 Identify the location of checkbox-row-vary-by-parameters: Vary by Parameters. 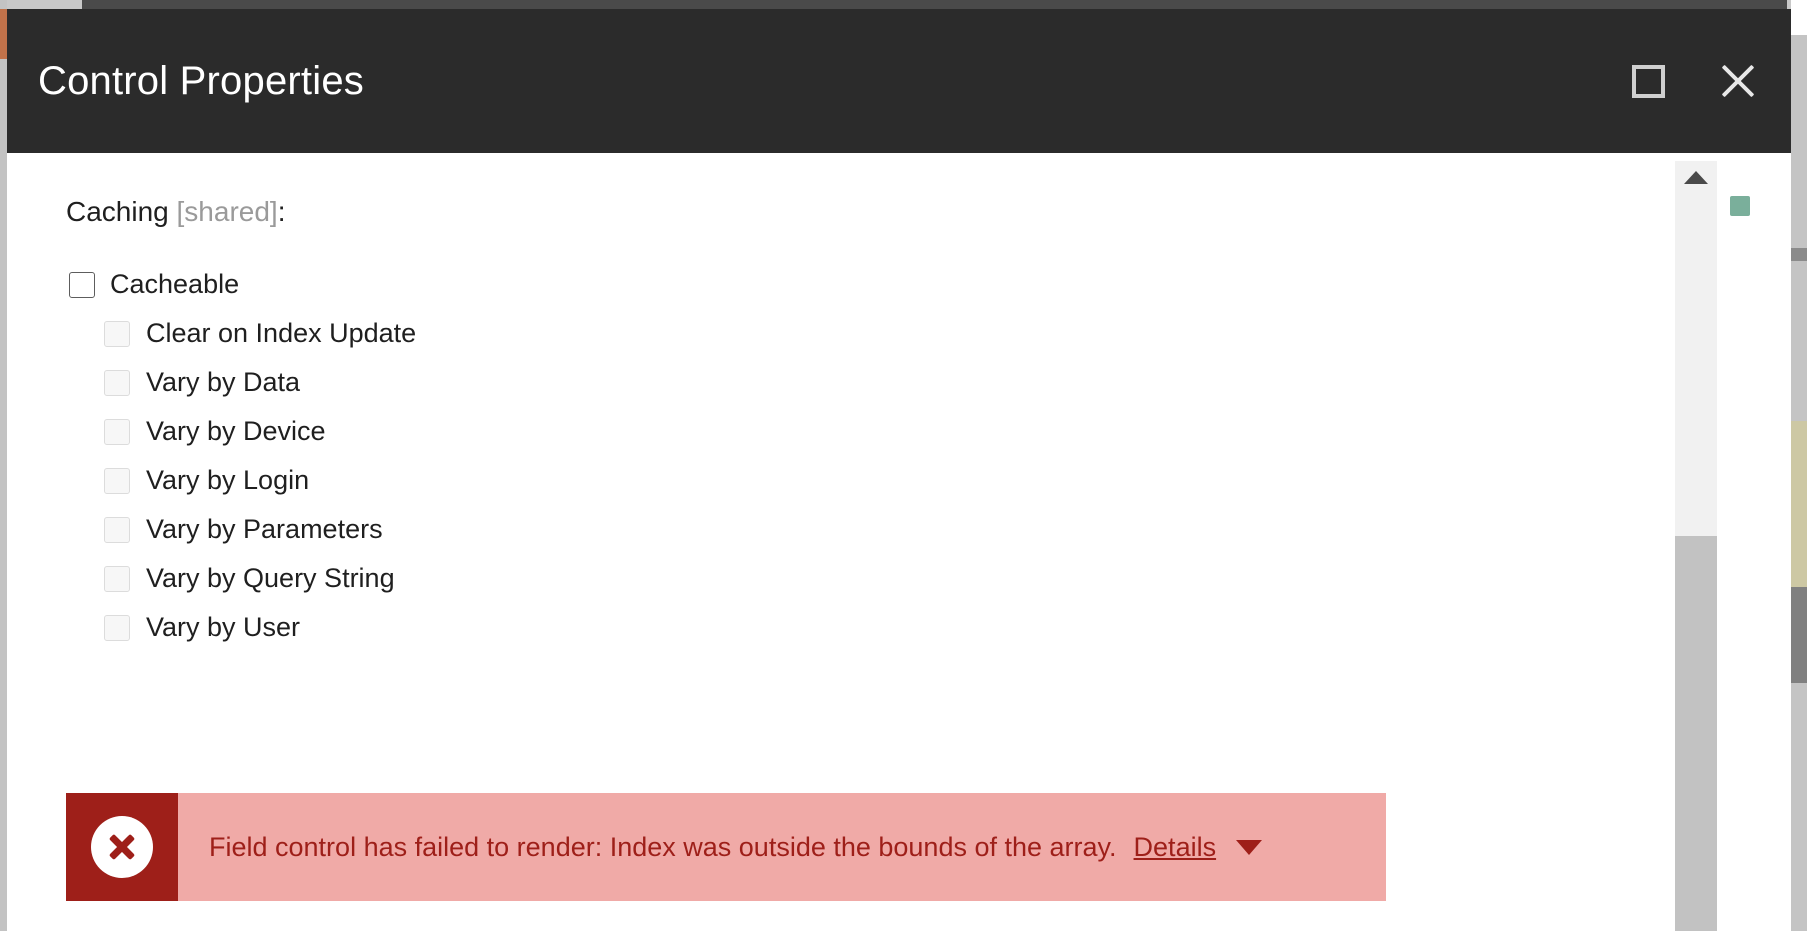
(885, 529).